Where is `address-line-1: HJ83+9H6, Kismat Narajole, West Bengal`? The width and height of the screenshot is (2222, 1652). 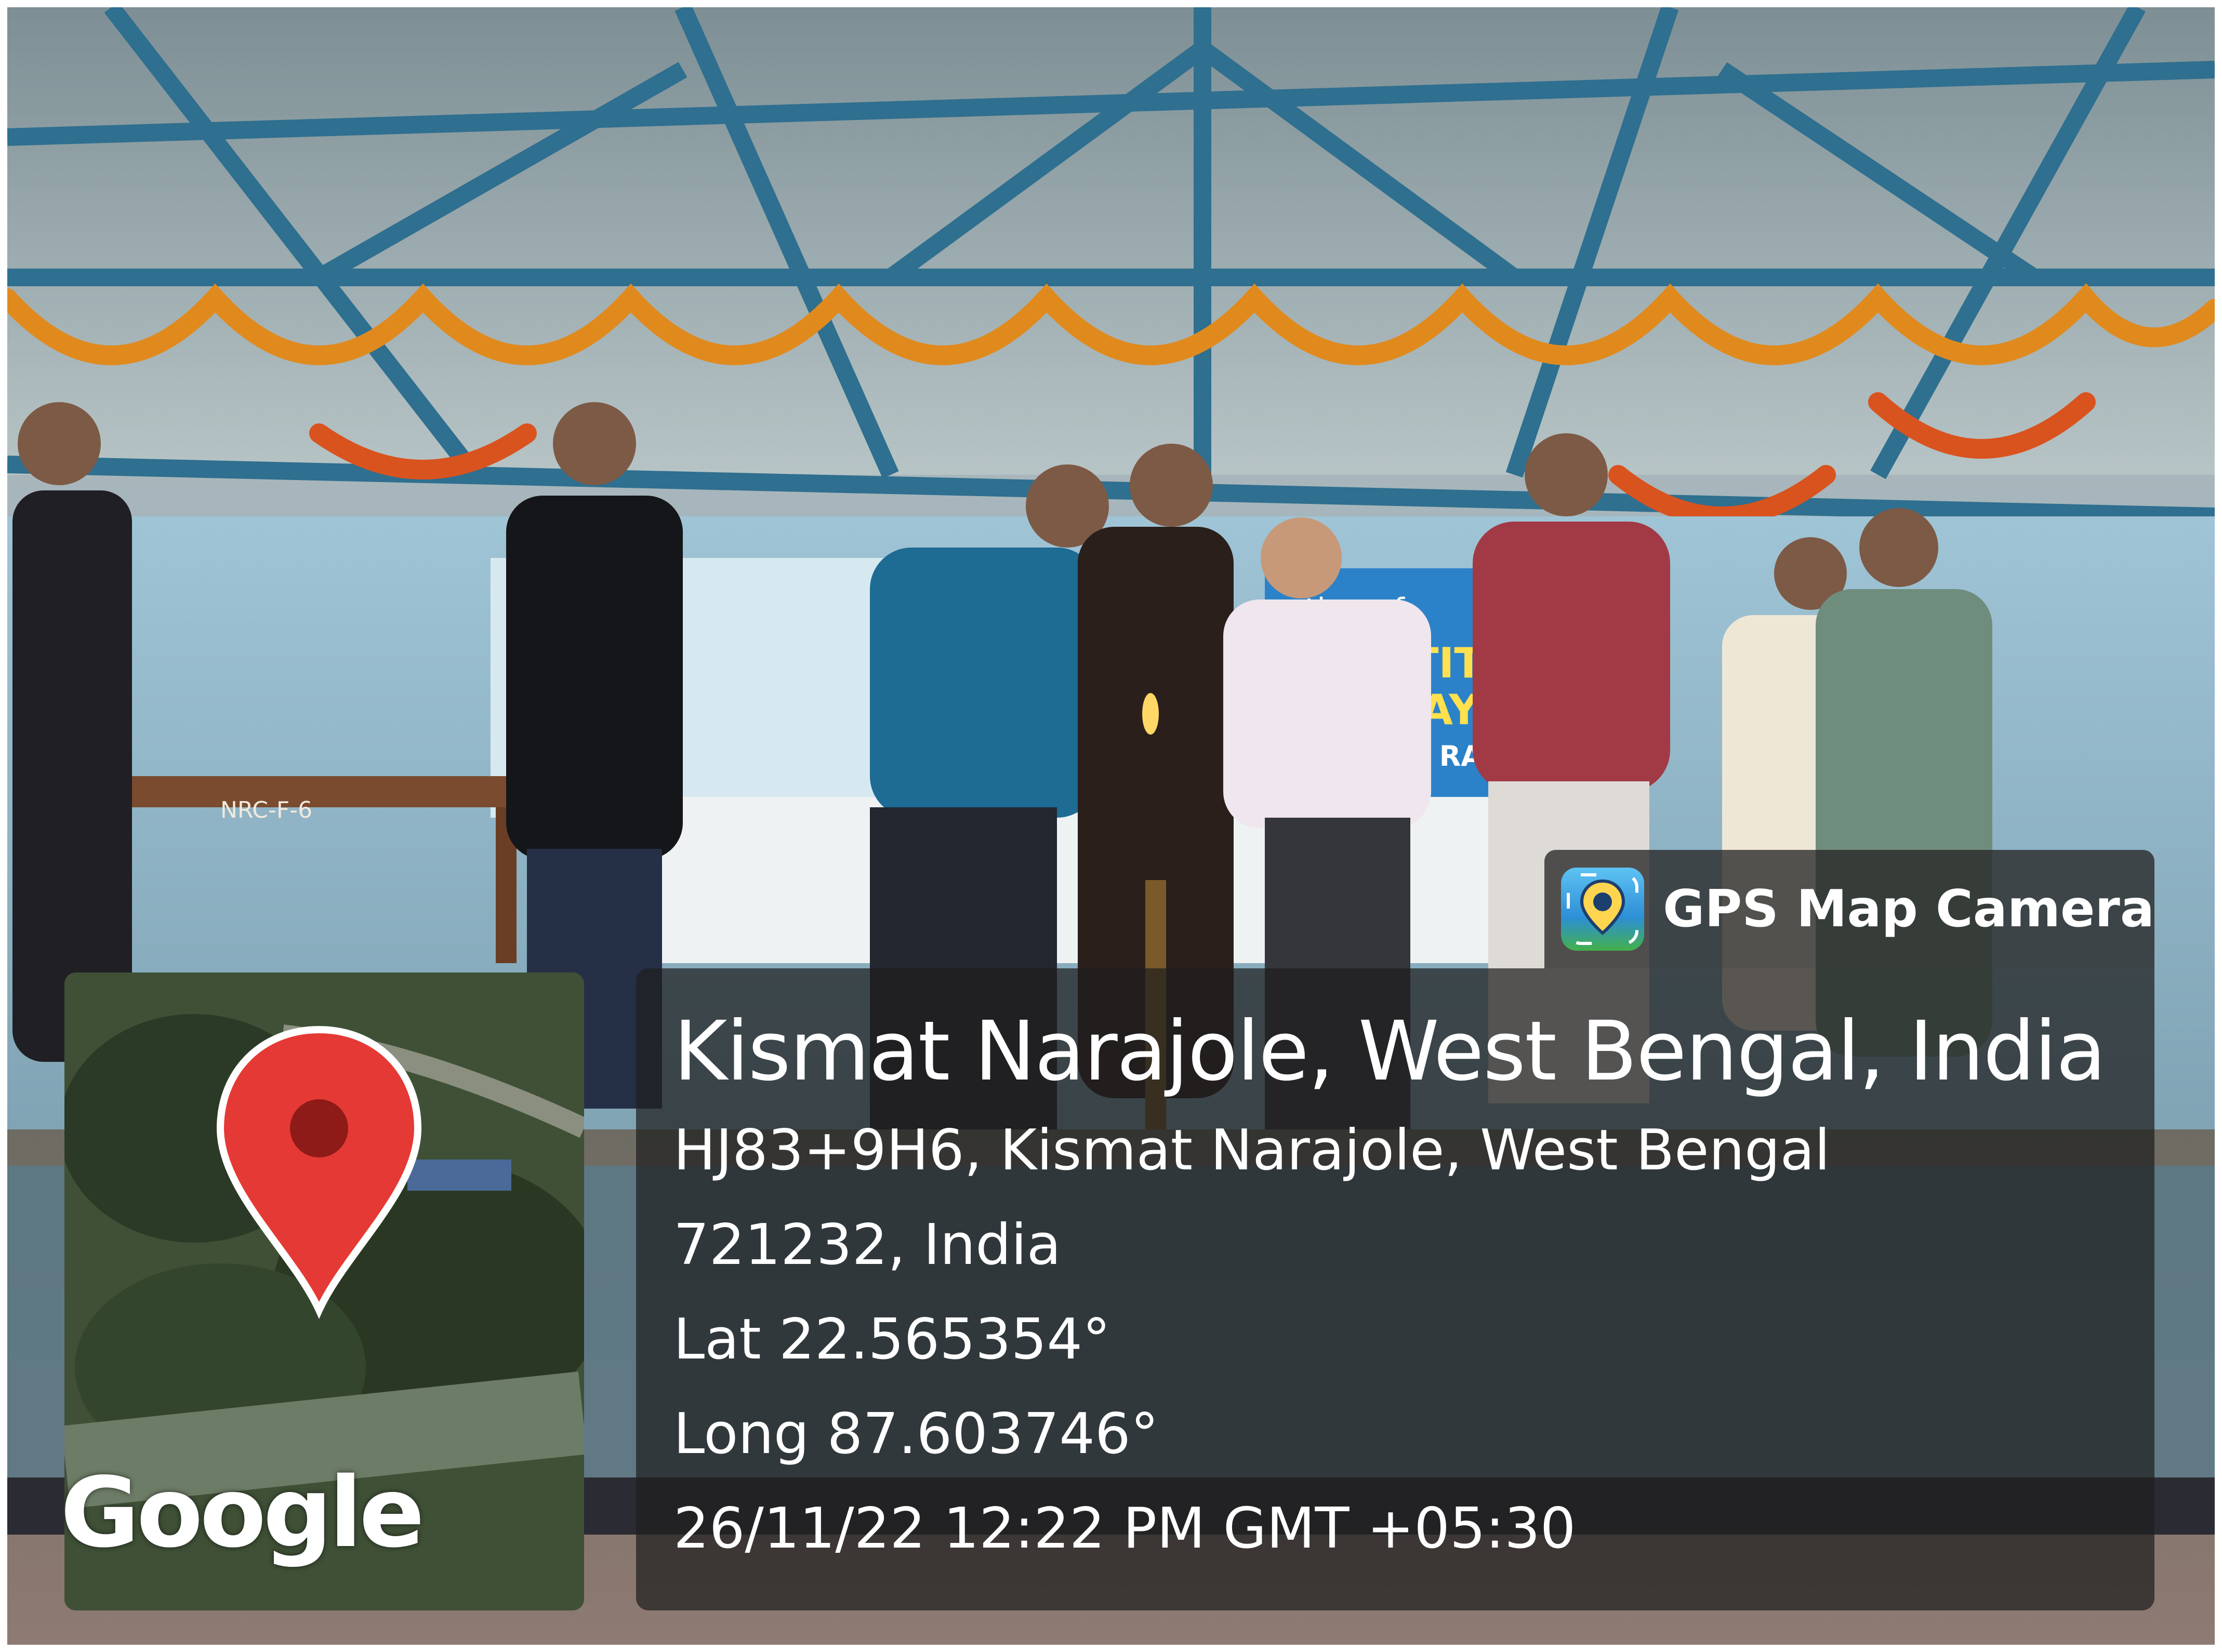
address-line-1: HJ83+9H6, Kismat Narajole, West Bengal is located at coordinates (1251, 1150).